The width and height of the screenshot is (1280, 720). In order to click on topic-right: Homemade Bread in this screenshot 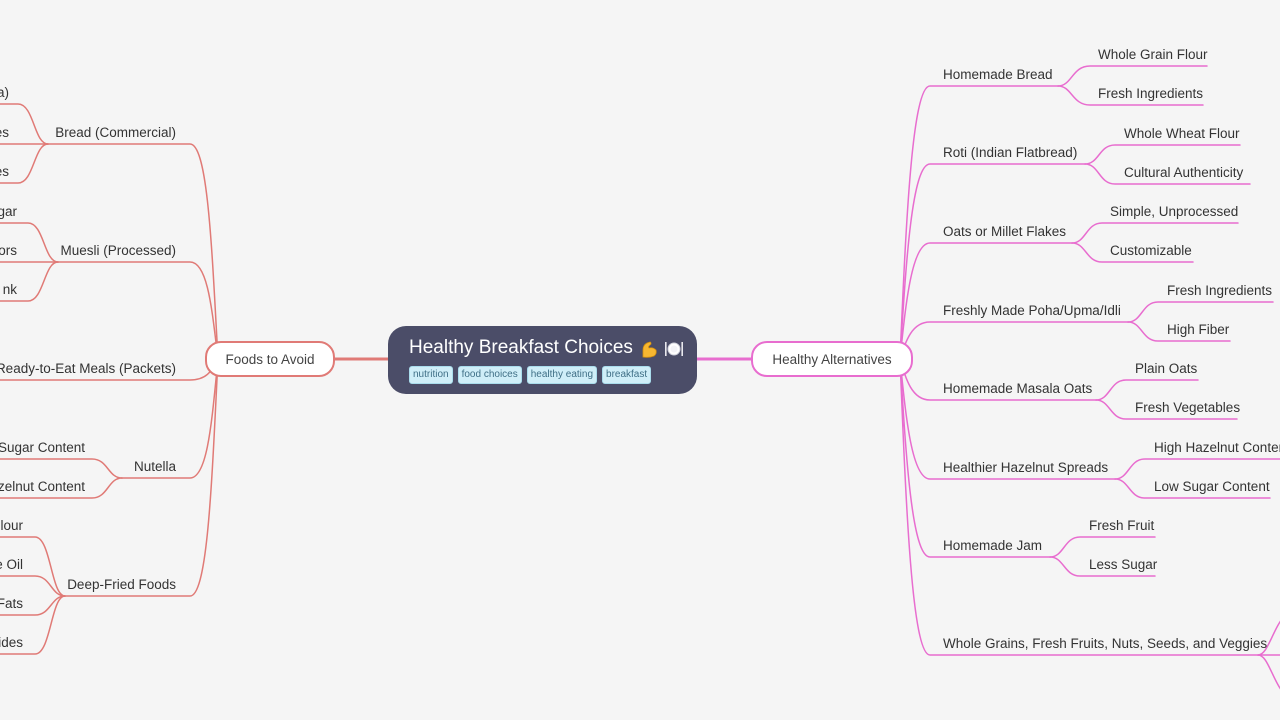, I will do `click(998, 75)`.